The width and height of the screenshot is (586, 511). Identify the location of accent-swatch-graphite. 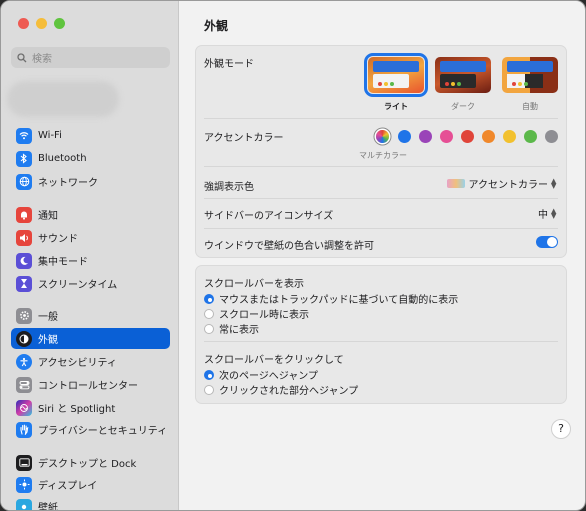
(551, 136).